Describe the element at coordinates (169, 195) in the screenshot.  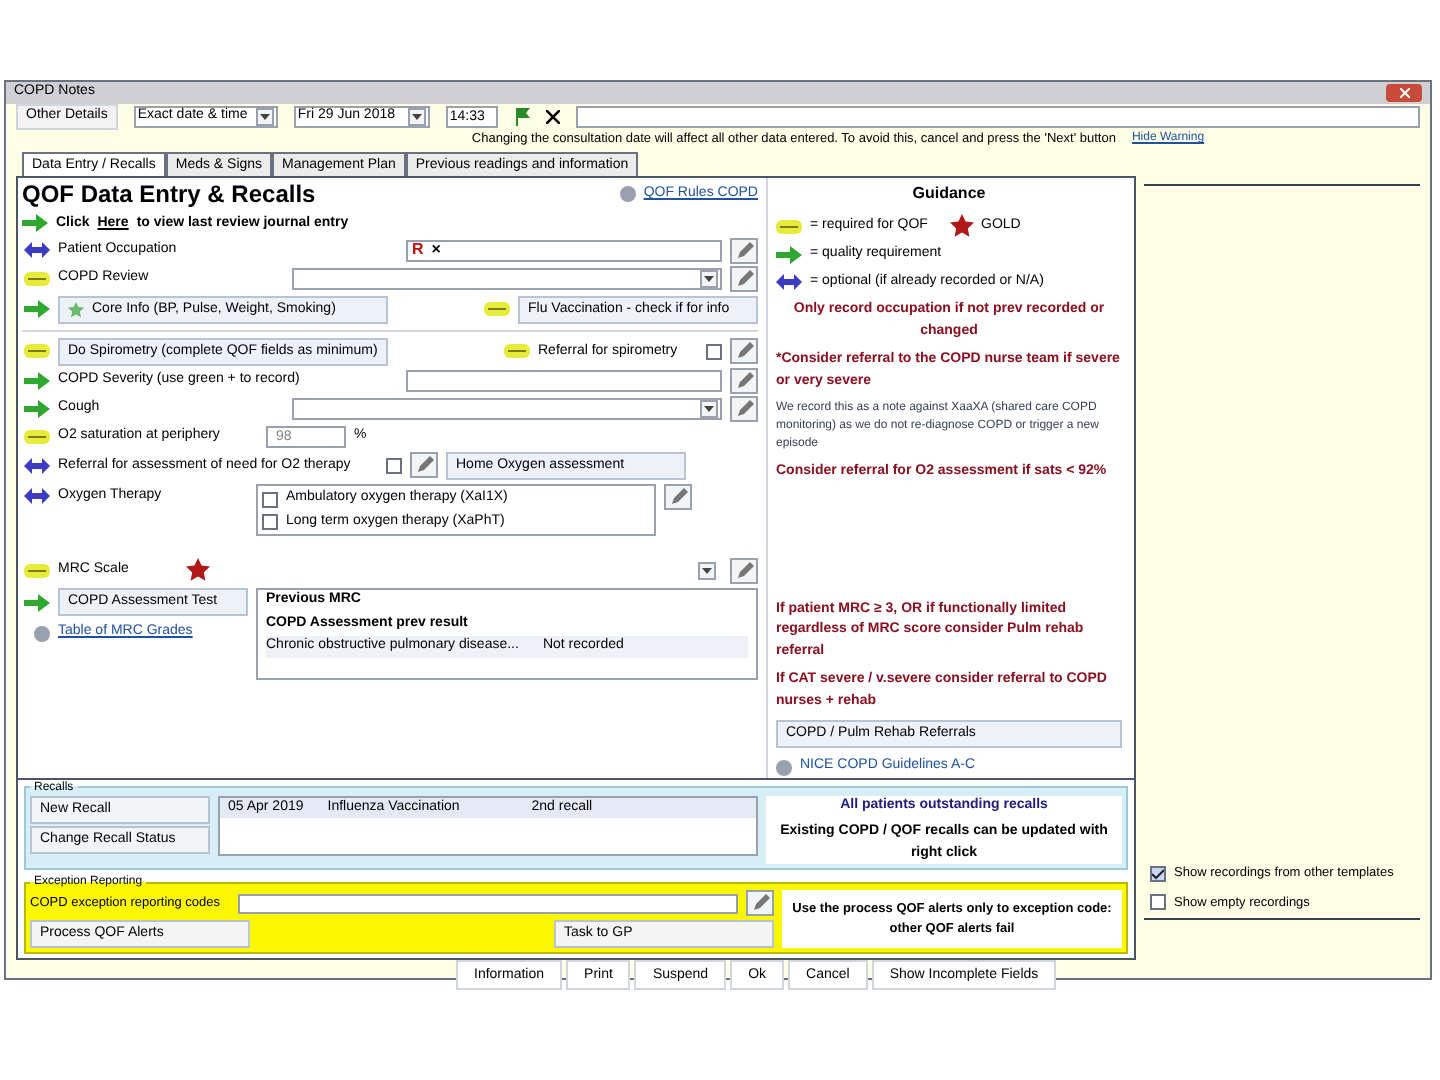
I see `page-heading: QOF Data Entry & Recalls` at that location.